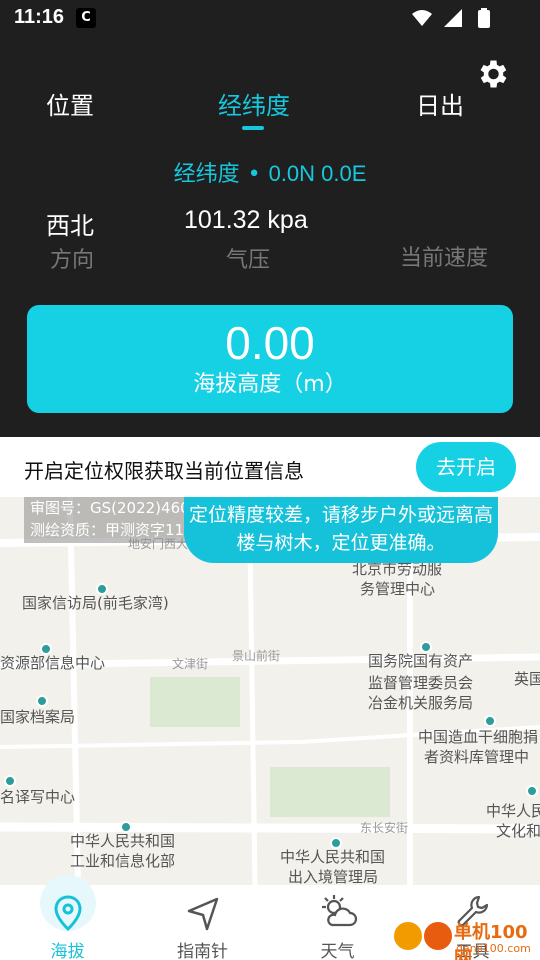 The height and width of the screenshot is (960, 540). What do you see at coordinates (493, 948) in the screenshot?
I see `watermark-subtext: danji100.com` at bounding box center [493, 948].